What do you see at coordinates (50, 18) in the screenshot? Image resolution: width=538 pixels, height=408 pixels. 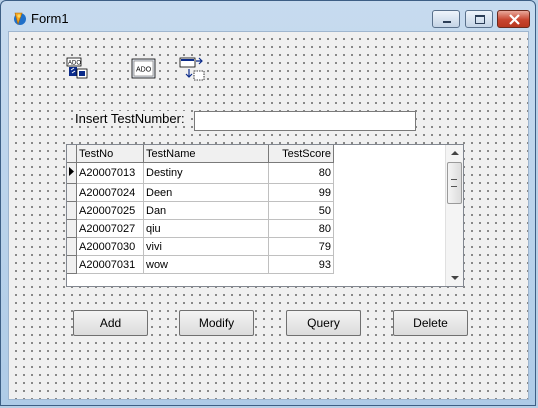 I see `window-title: Form1` at bounding box center [50, 18].